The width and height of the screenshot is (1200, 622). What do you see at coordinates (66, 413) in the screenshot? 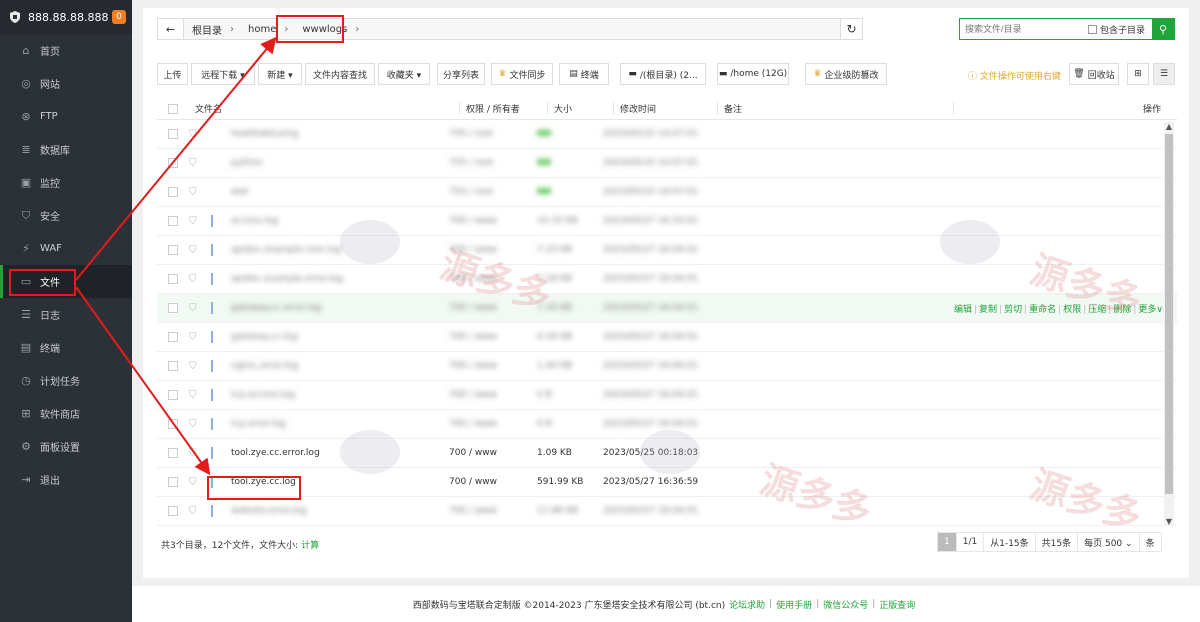
I see `sidebar-item-11: ⊞ 软件商店` at bounding box center [66, 413].